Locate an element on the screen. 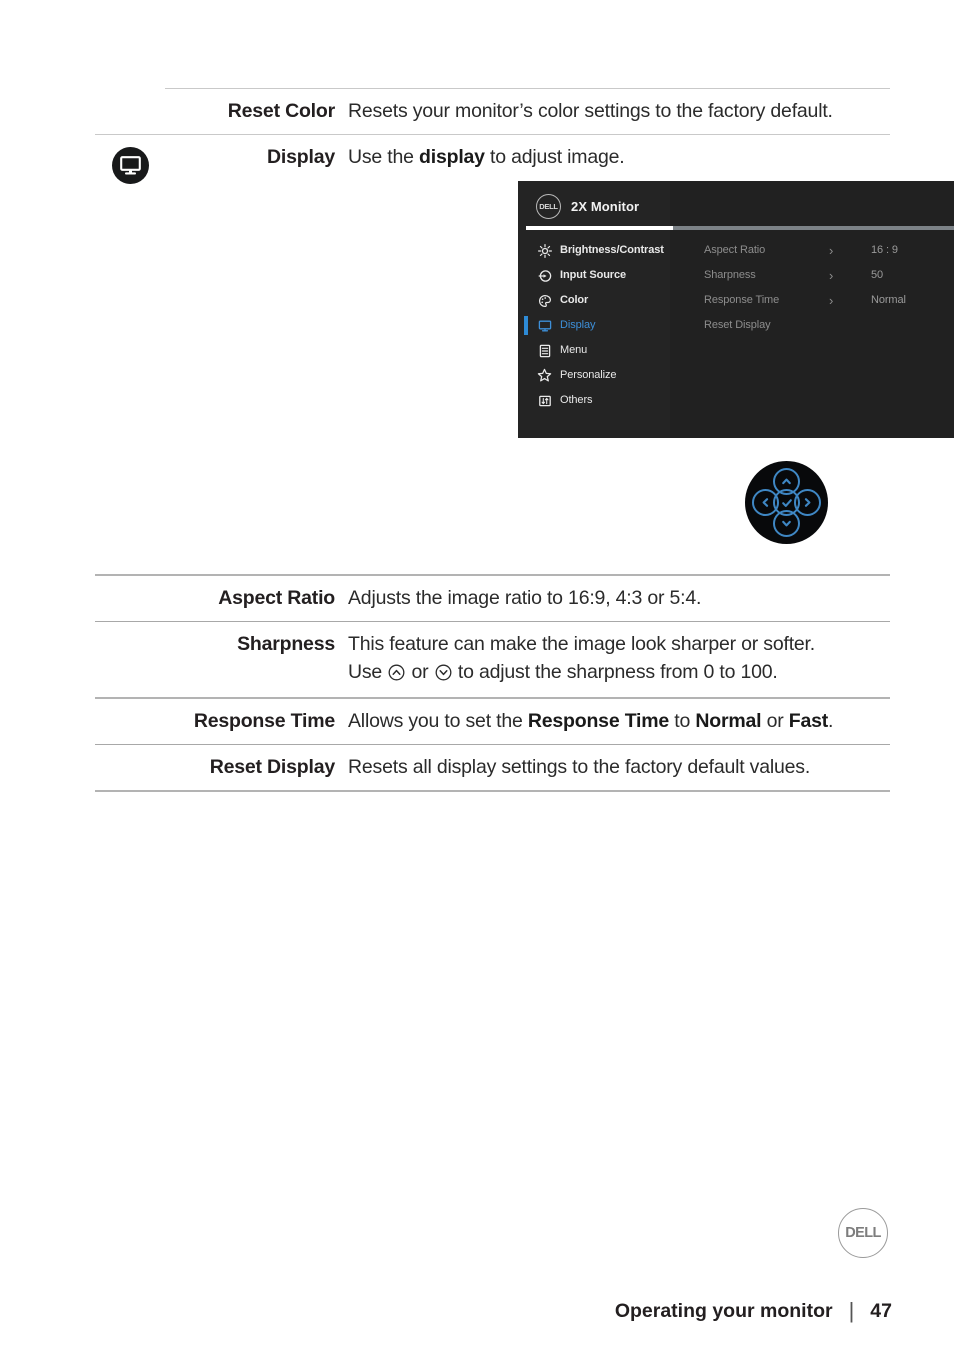  osd-menu-item-label: Others is located at coordinates (576, 400).